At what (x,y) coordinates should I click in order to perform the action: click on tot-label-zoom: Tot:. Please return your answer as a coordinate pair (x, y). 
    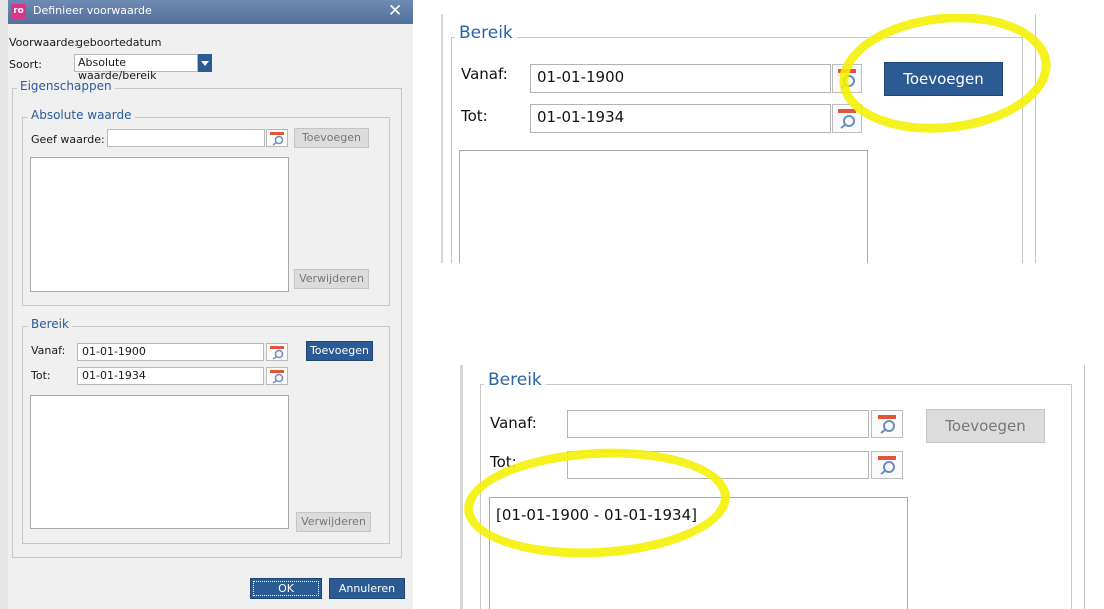
    Looking at the image, I should click on (474, 116).